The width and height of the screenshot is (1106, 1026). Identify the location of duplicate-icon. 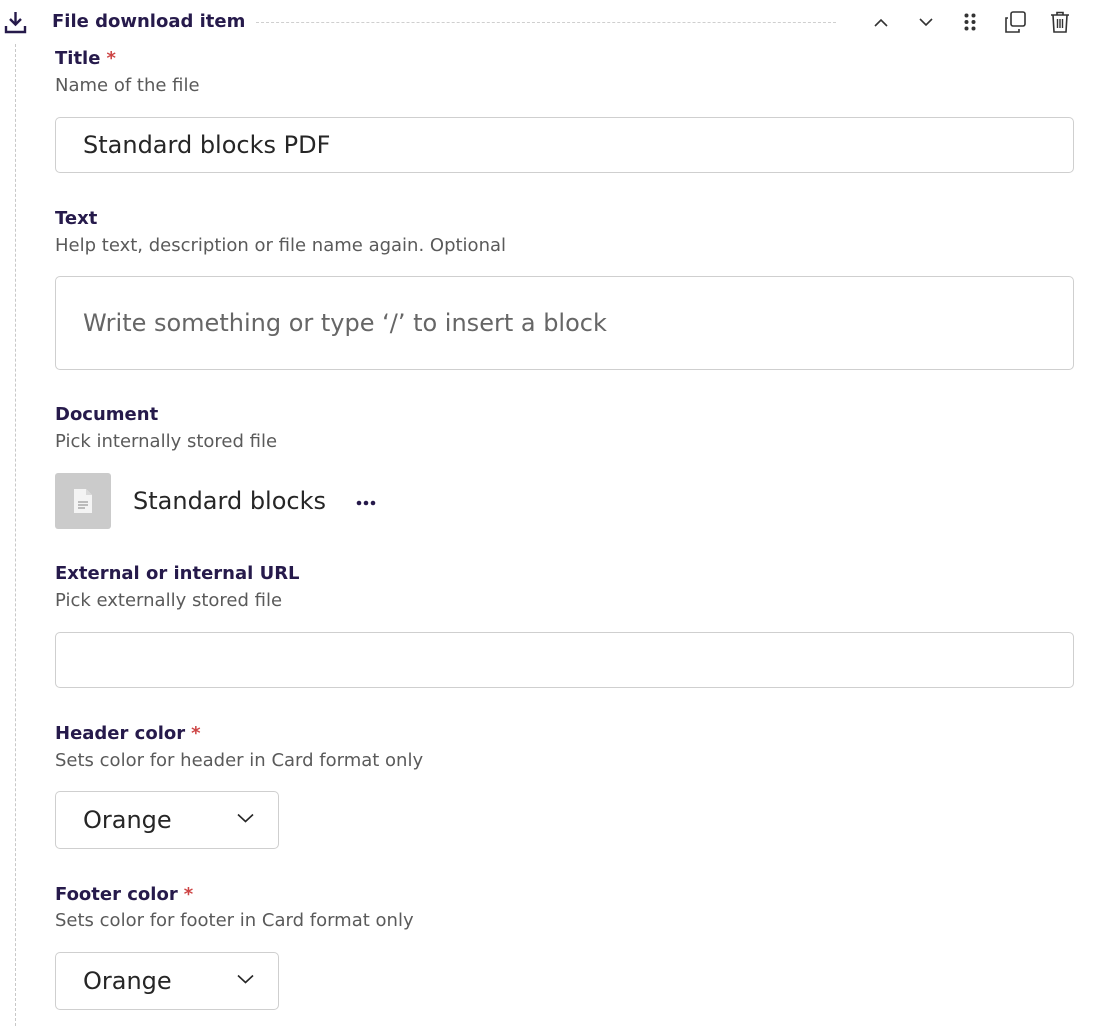
(1015, 22).